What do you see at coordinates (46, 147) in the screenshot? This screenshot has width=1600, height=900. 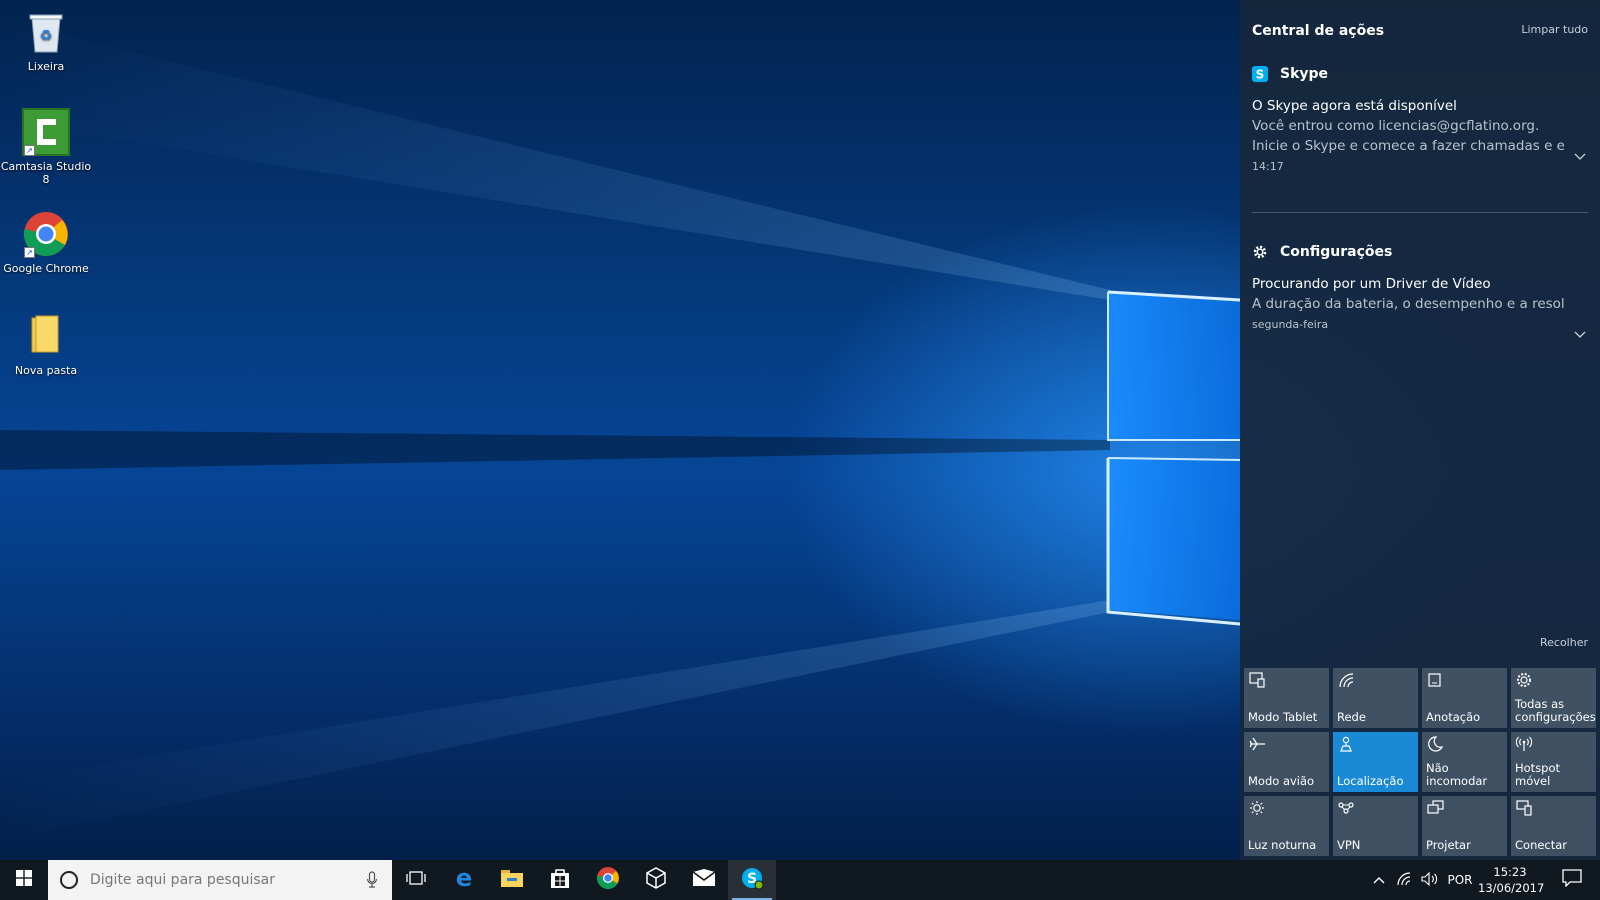 I see `desktop-icon-camtasia: ↗ Camtasia Studio 8` at bounding box center [46, 147].